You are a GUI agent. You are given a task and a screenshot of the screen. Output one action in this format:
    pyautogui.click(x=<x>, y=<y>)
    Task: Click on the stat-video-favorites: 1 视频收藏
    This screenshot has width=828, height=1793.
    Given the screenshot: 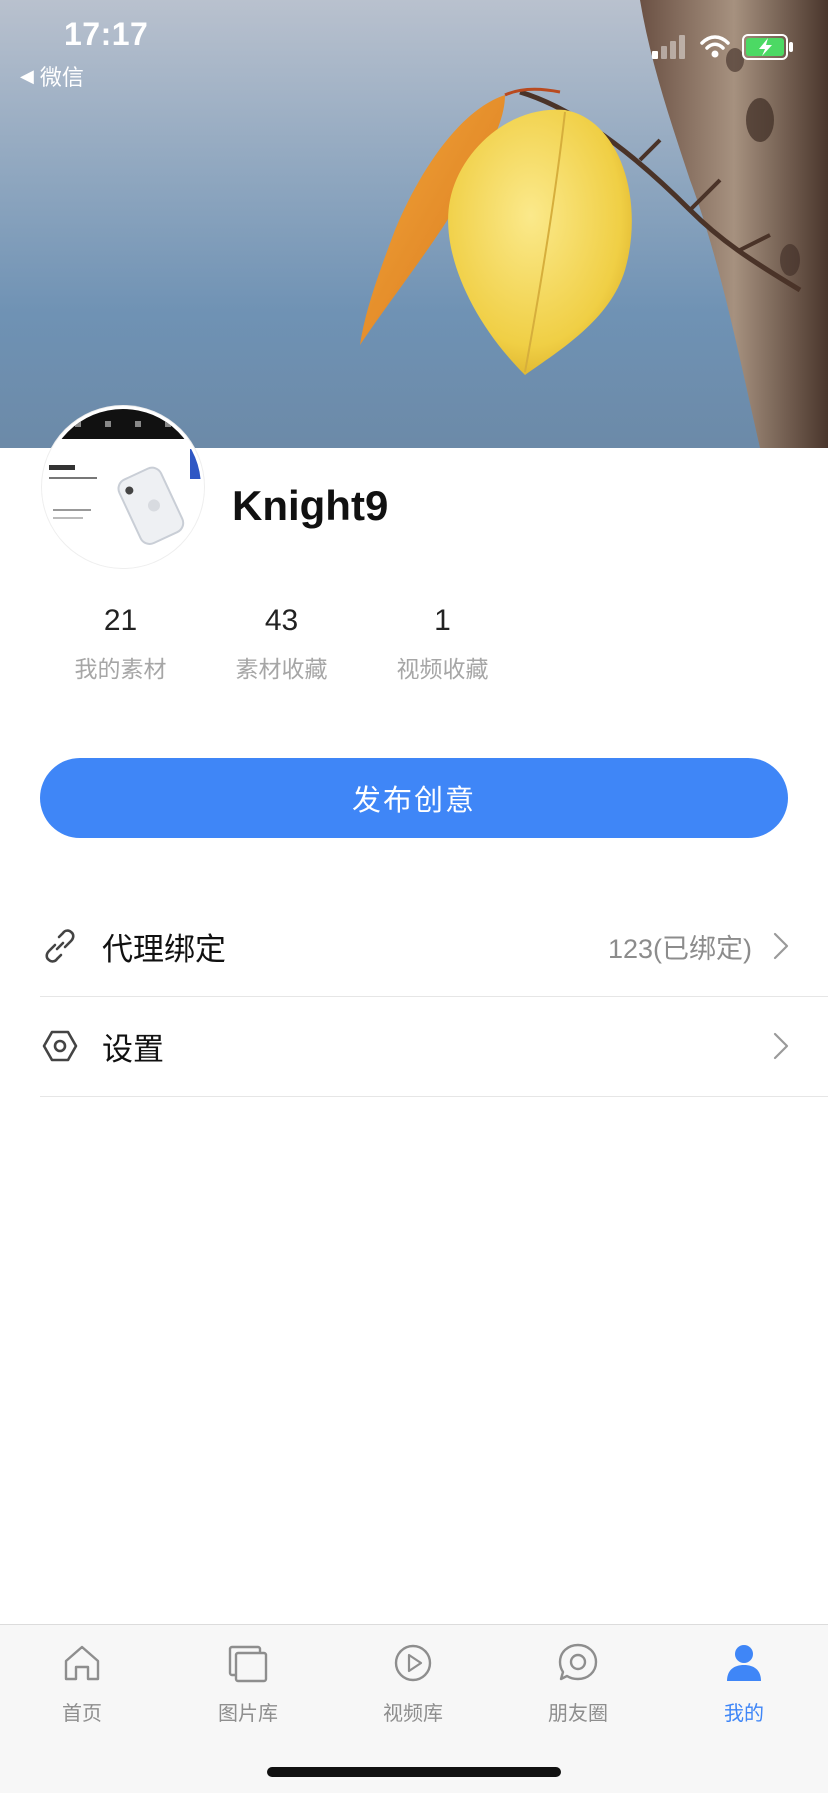 What is the action you would take?
    pyautogui.click(x=442, y=644)
    